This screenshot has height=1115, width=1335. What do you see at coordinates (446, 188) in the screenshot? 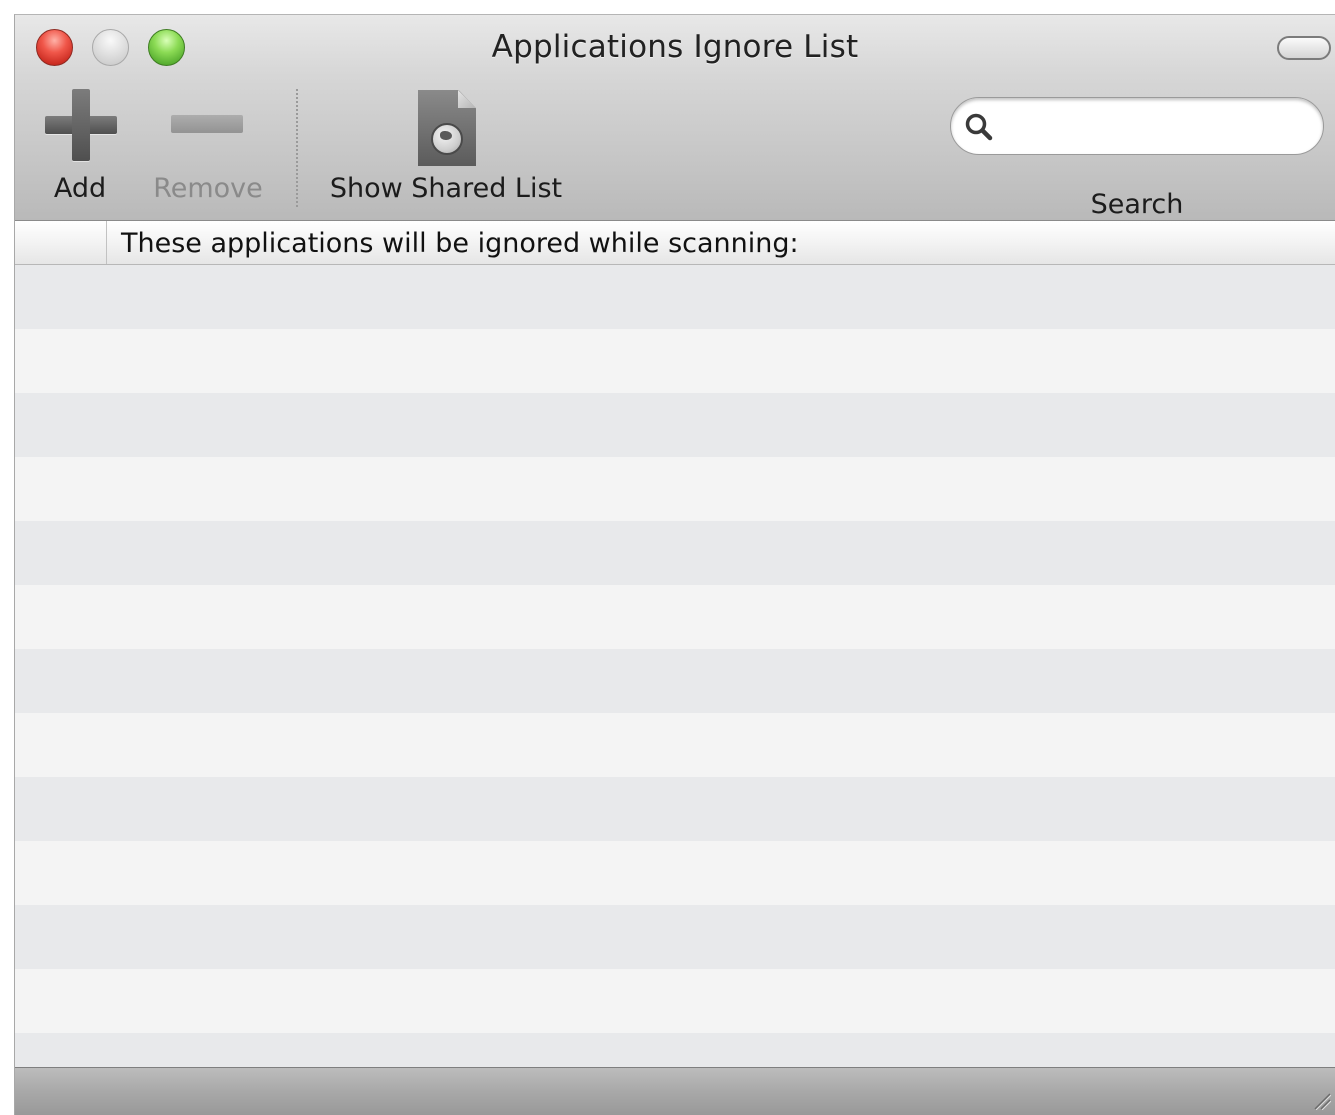
I see `show-shared-list-label: Show Shared List` at bounding box center [446, 188].